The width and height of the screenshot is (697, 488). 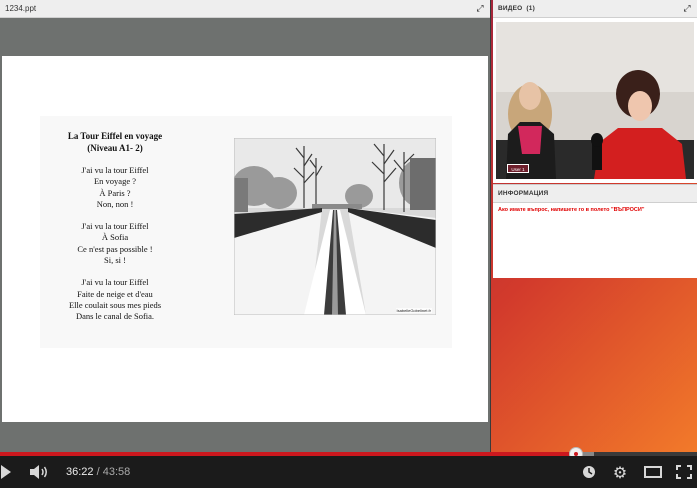 I want to click on poem-title: La Tour Eiffel en voyage, so click(x=115, y=136).